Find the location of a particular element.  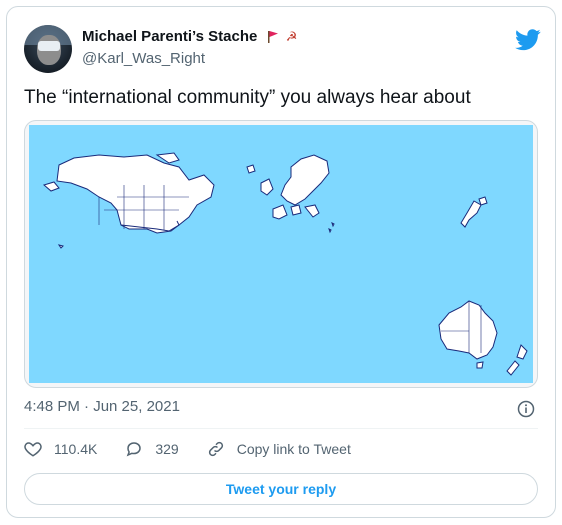

twitter-bird-icon is located at coordinates (528, 40).